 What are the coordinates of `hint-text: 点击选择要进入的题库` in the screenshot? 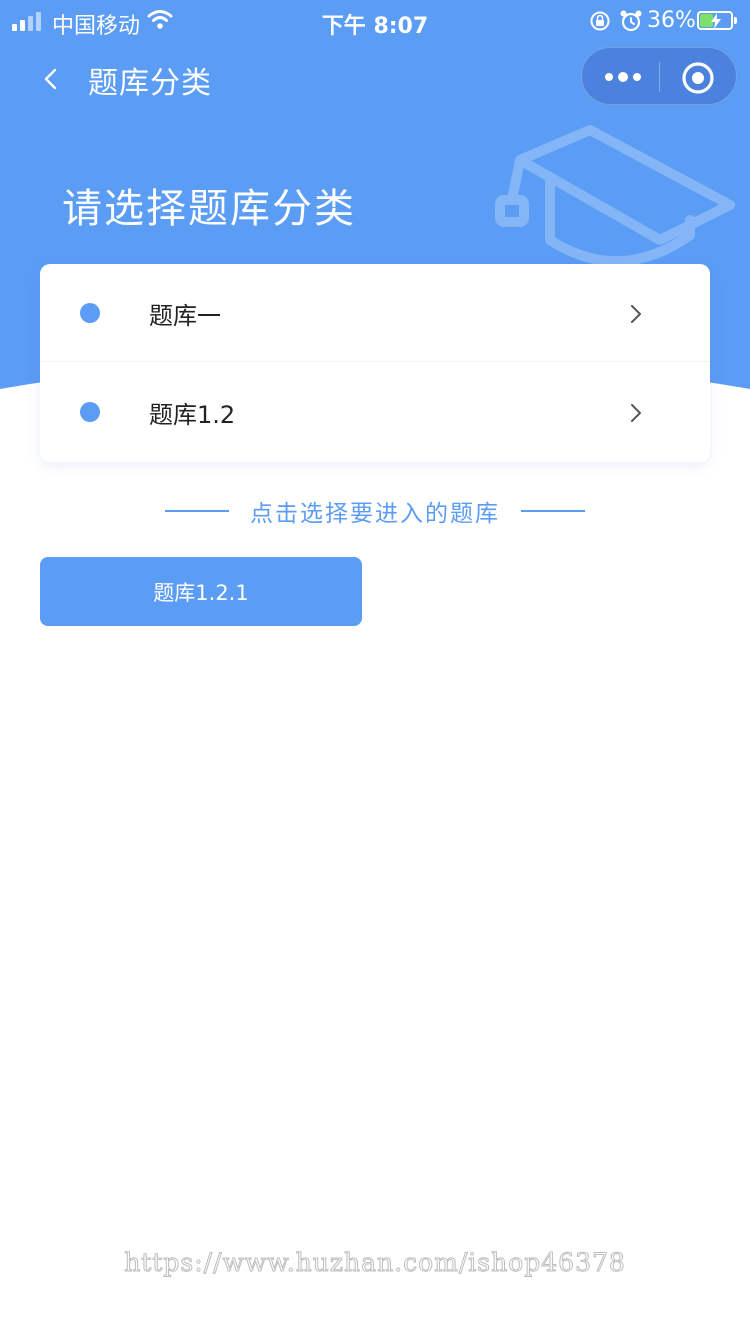 It's located at (375, 514).